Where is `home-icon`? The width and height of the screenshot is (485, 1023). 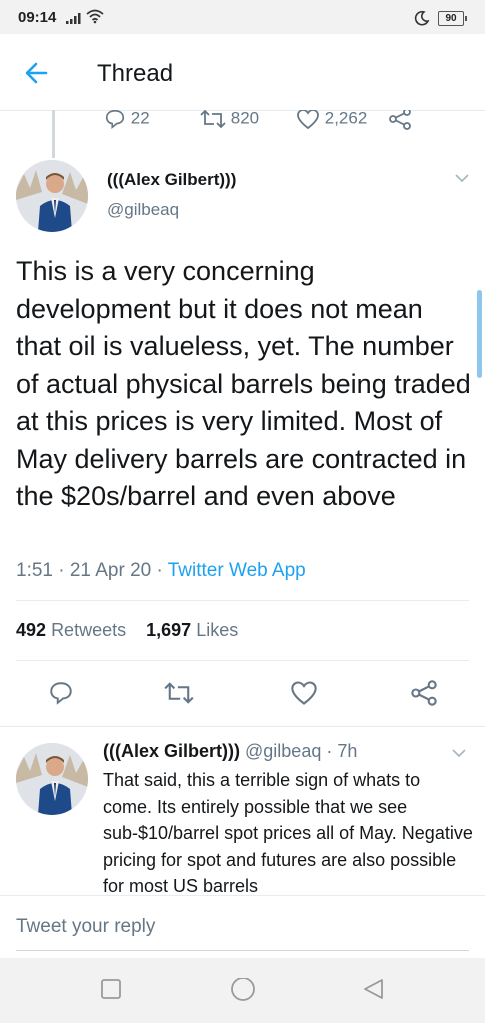 home-icon is located at coordinates (243, 991).